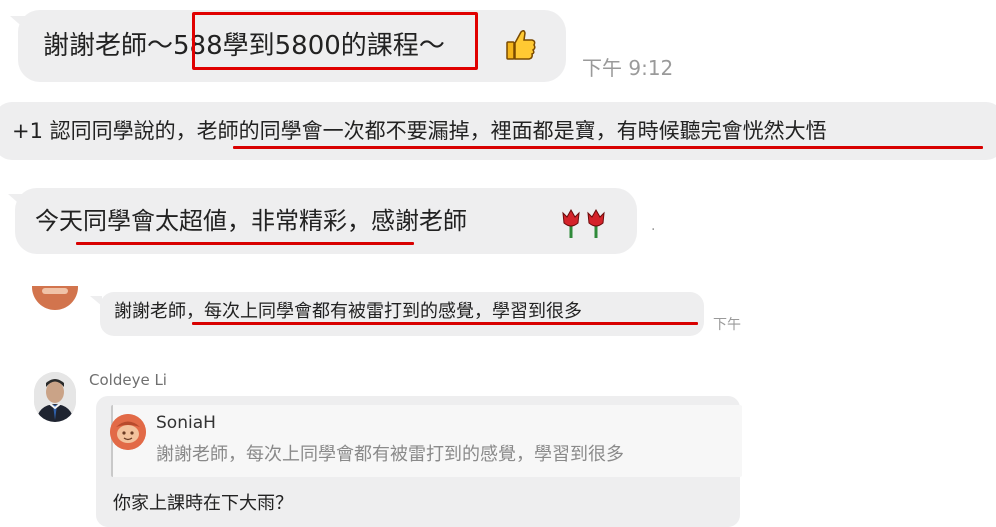 Image resolution: width=996 pixels, height=527 pixels. What do you see at coordinates (186, 423) in the screenshot?
I see `quoted-sender-name: SoniaH` at bounding box center [186, 423].